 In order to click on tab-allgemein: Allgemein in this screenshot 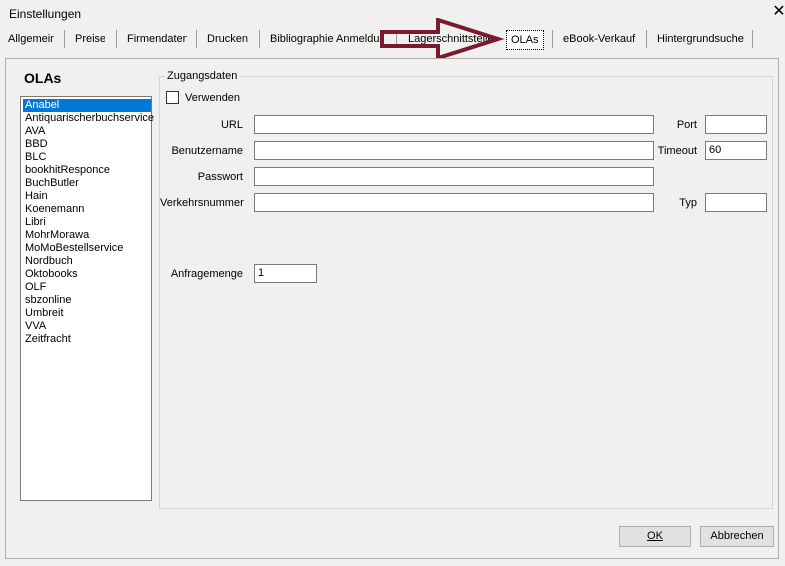, I will do `click(31, 39)`.